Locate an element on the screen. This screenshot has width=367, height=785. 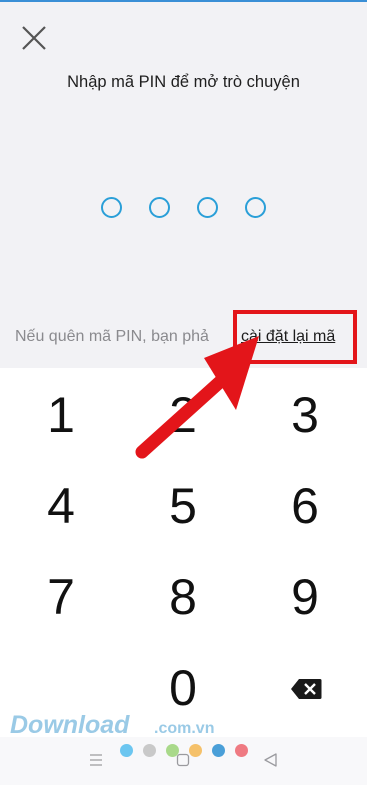
key-8: 8 is located at coordinates (183, 597).